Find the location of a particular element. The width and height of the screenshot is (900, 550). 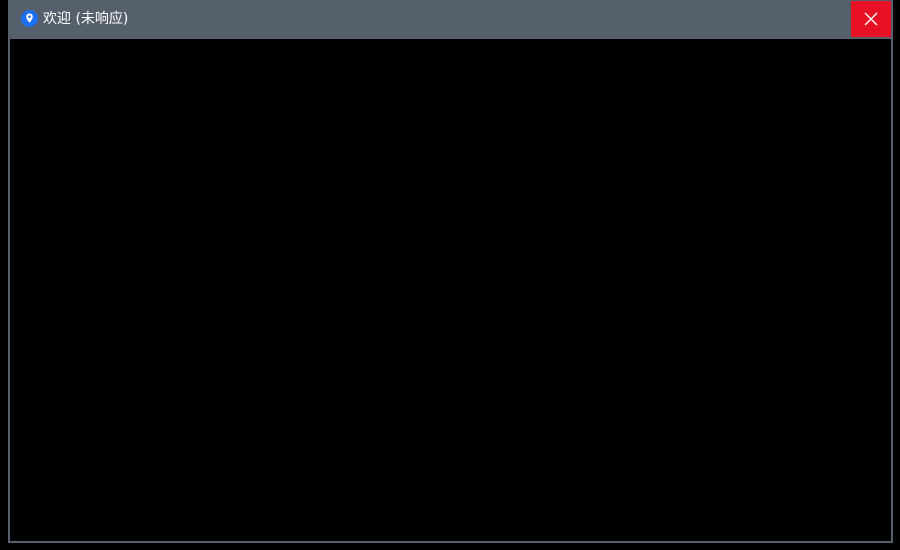

close-button is located at coordinates (871, 19).